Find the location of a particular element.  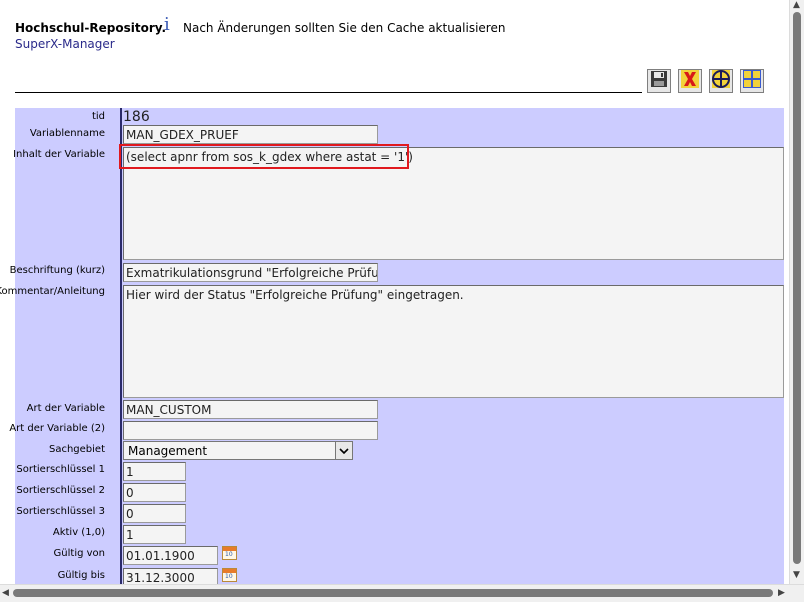

active-label: Aktiv (1,0) is located at coordinates (78, 532).